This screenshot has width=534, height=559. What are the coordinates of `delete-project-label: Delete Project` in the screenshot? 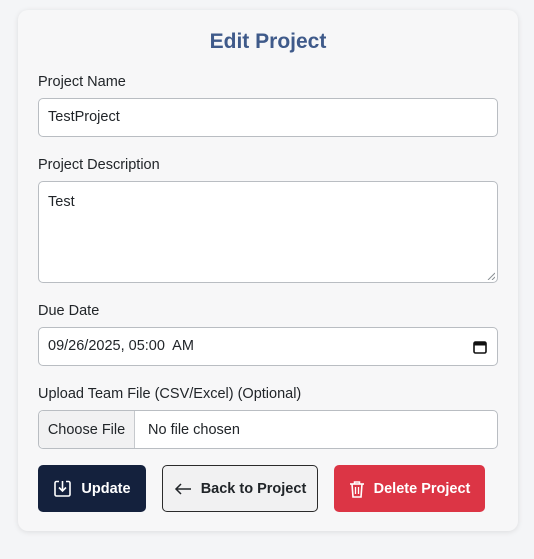 It's located at (422, 488).